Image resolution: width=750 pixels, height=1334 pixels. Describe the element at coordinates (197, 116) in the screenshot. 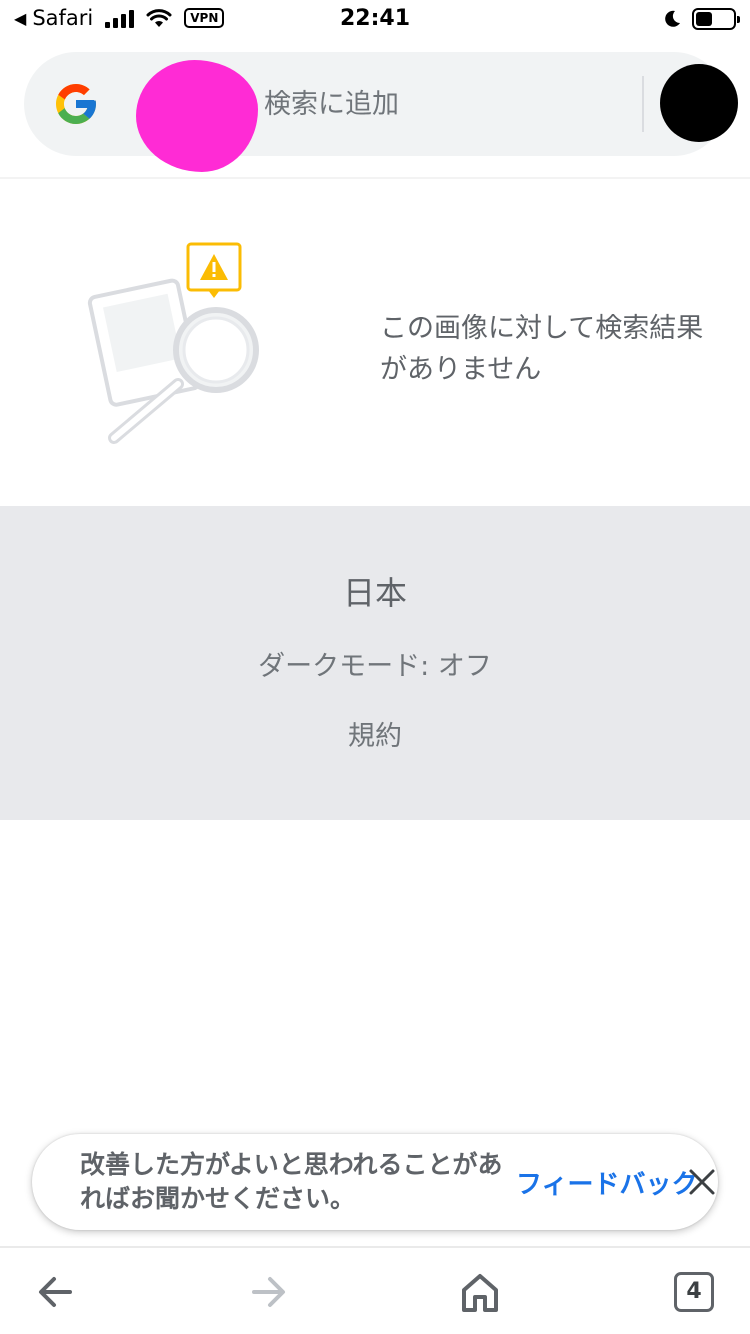

I see `query-image-thumbnail` at that location.